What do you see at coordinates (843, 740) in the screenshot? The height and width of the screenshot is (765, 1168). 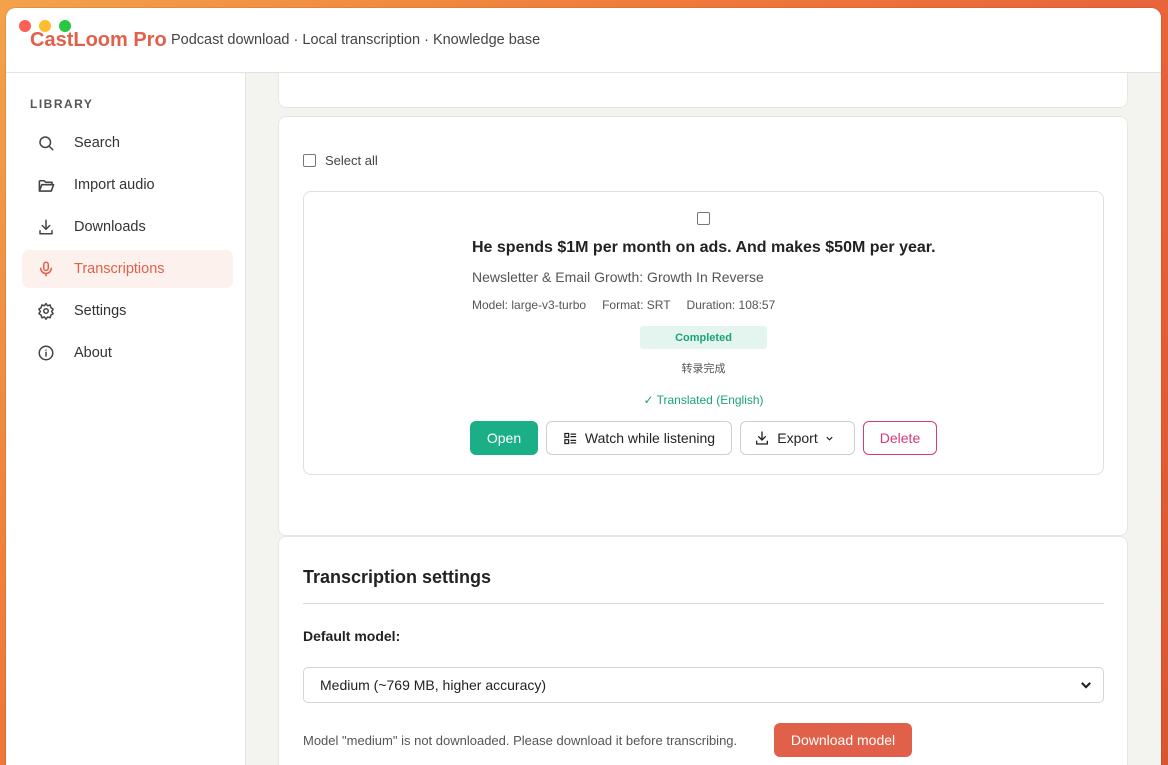 I see `download-model-button: Download model` at bounding box center [843, 740].